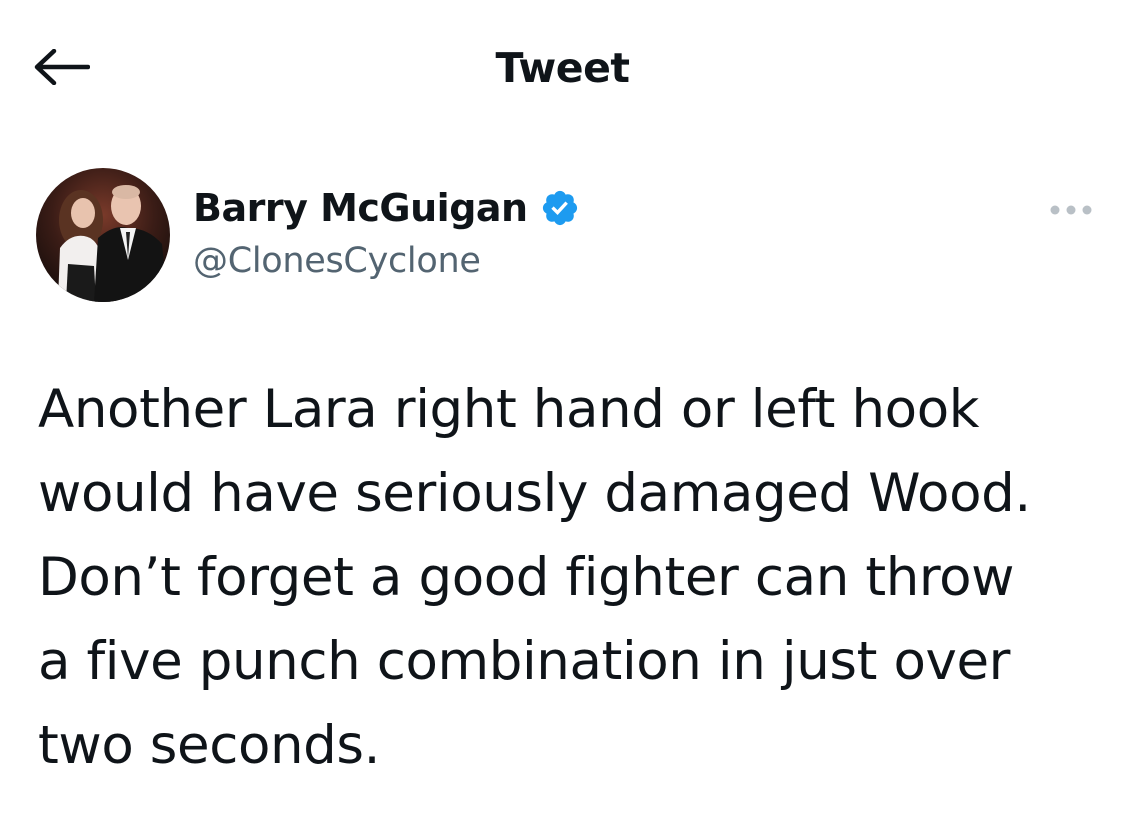 This screenshot has width=1125, height=823. I want to click on more-options-icon, so click(1071, 210).